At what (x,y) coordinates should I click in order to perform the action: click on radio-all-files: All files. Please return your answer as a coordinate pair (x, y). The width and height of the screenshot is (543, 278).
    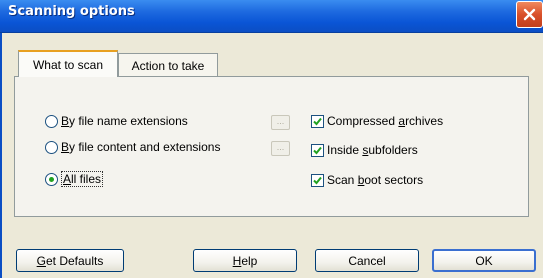
    Looking at the image, I should click on (74, 179).